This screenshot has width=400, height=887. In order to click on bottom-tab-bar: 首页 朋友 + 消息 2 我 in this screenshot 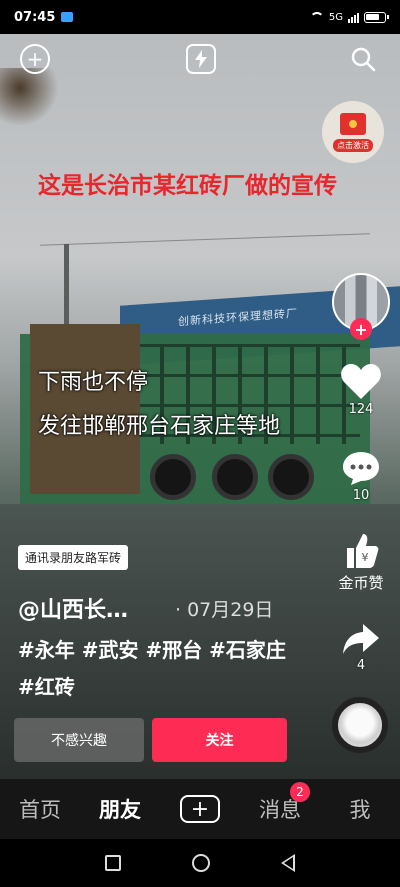, I will do `click(200, 809)`.